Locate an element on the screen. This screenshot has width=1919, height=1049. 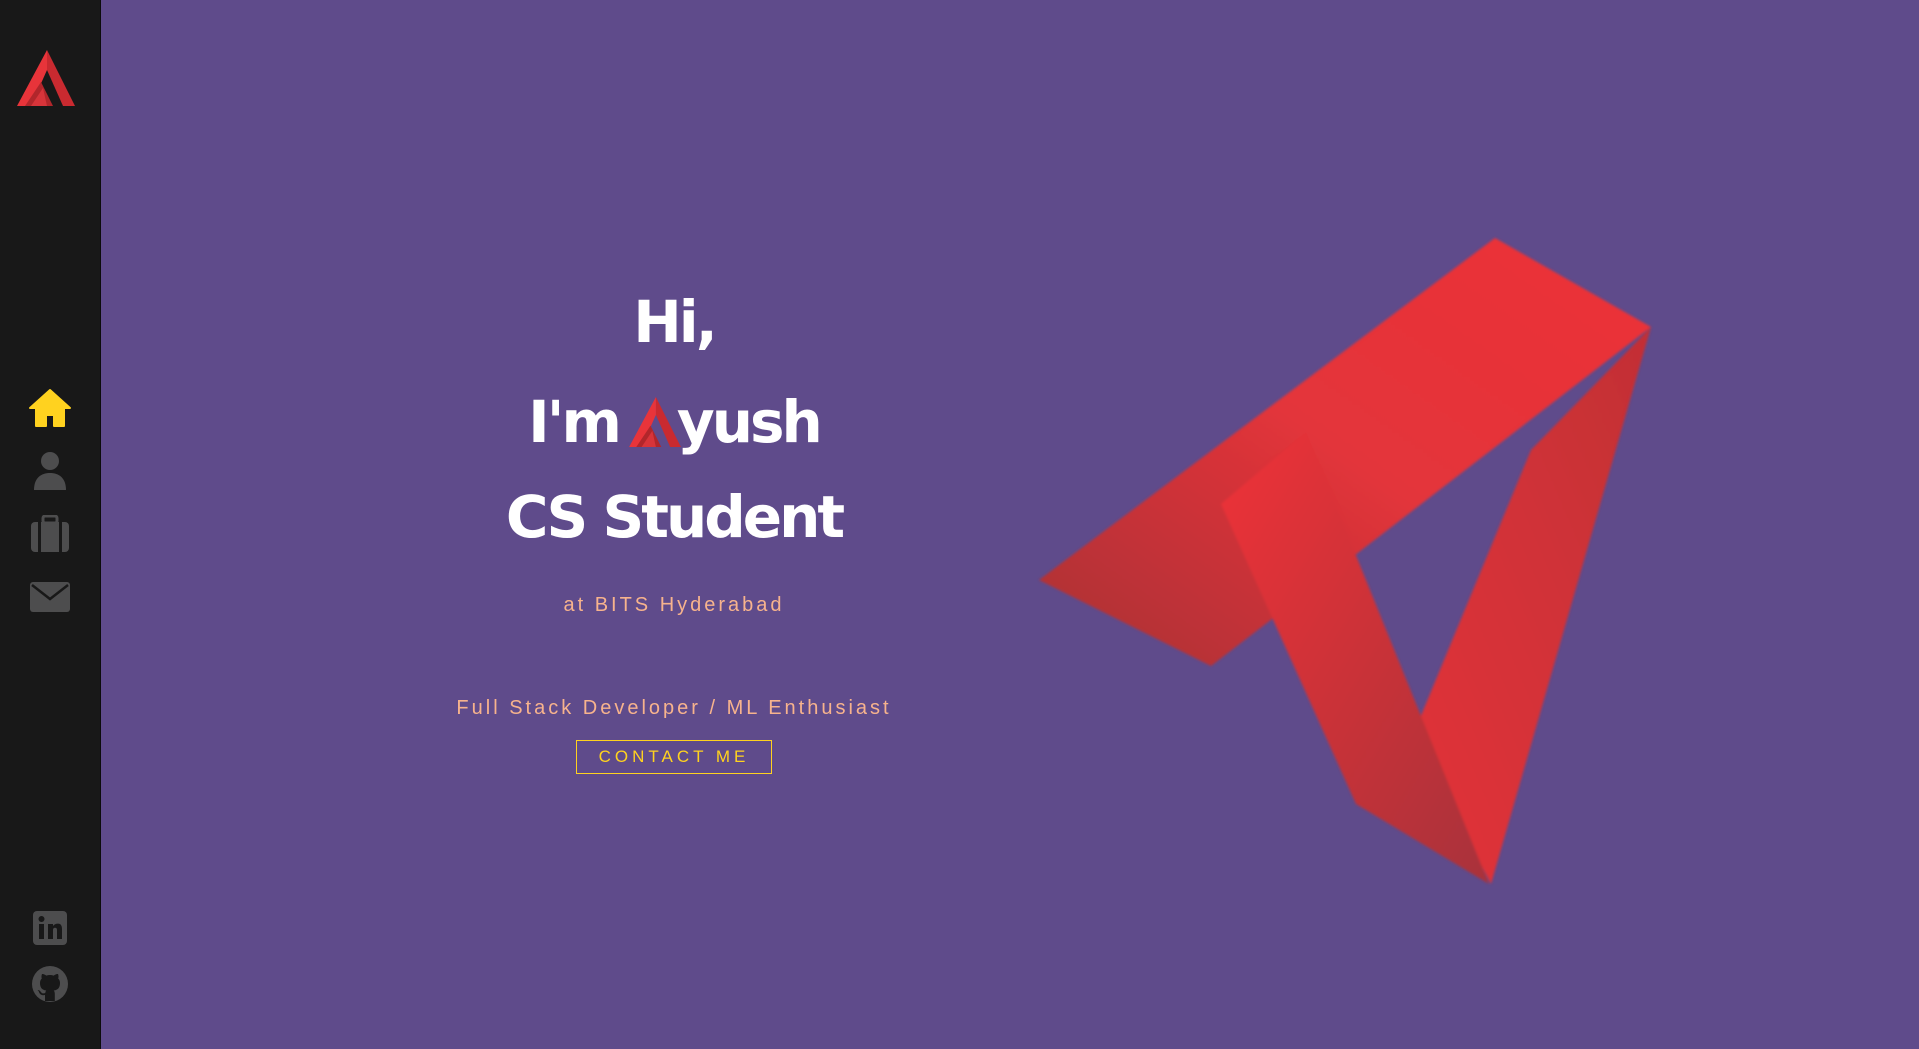
home-logo-link is located at coordinates (46, 78).